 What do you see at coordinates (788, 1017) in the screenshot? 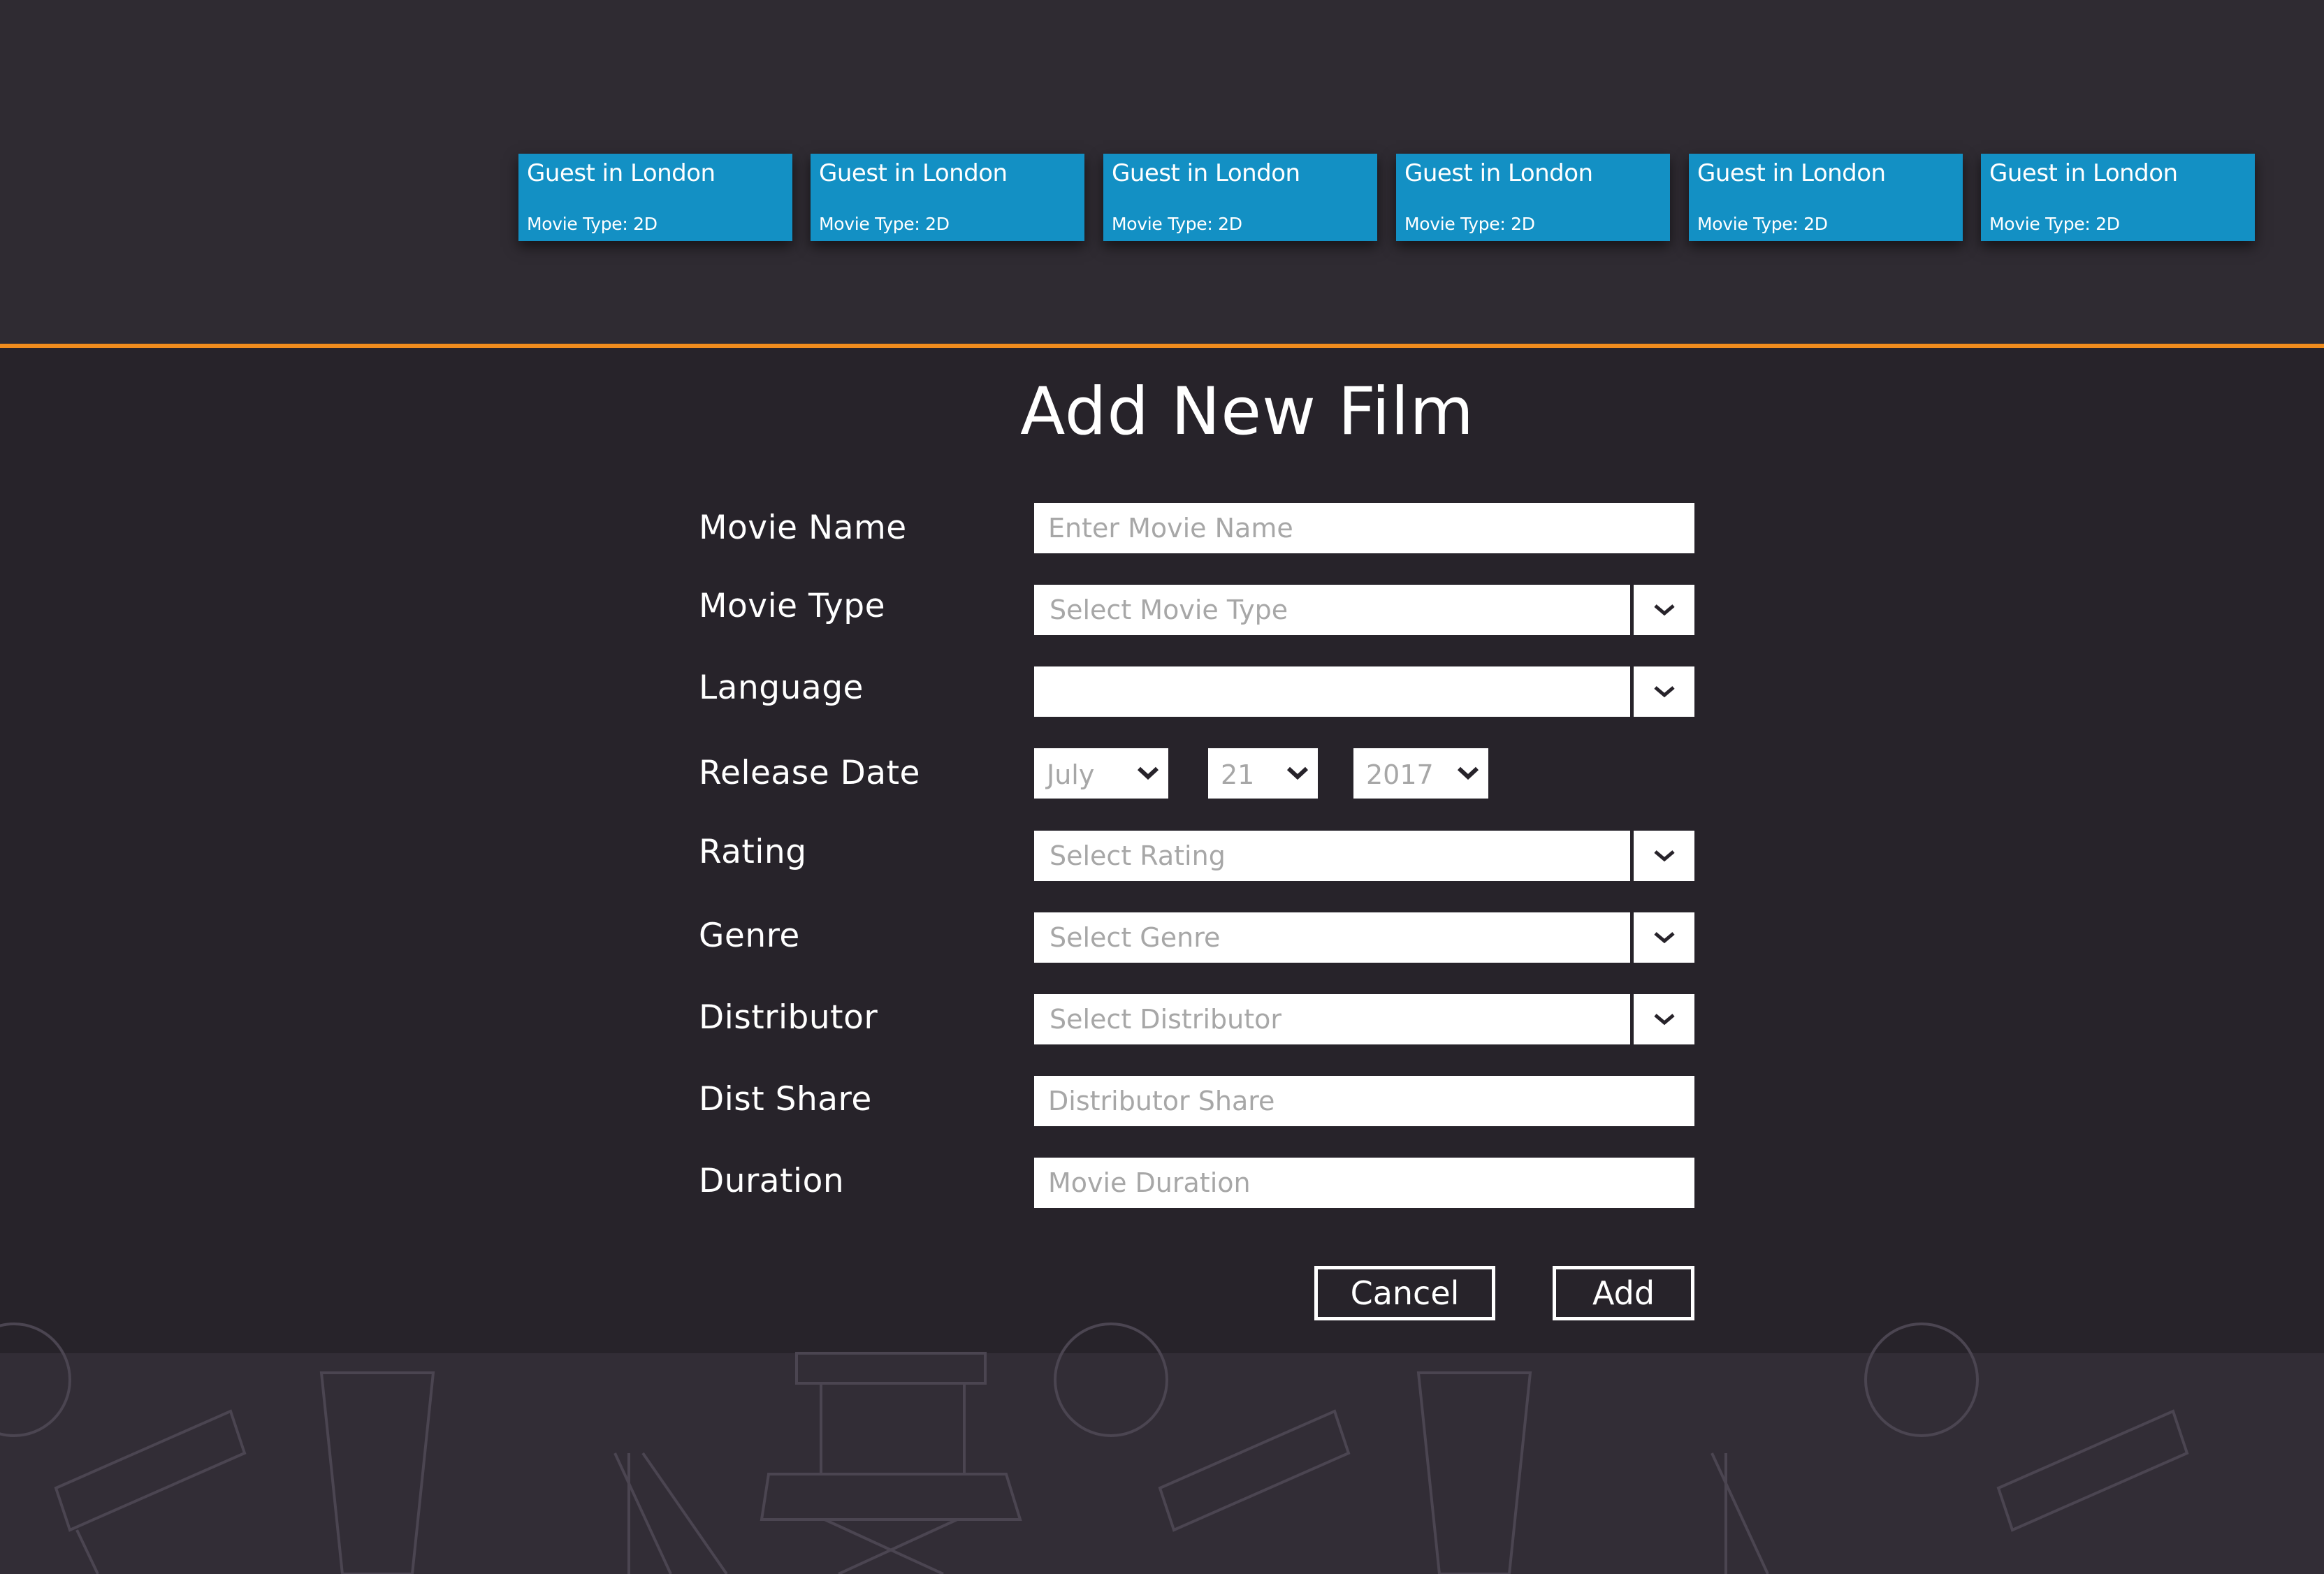
I see `distributor-label: Distributor` at bounding box center [788, 1017].